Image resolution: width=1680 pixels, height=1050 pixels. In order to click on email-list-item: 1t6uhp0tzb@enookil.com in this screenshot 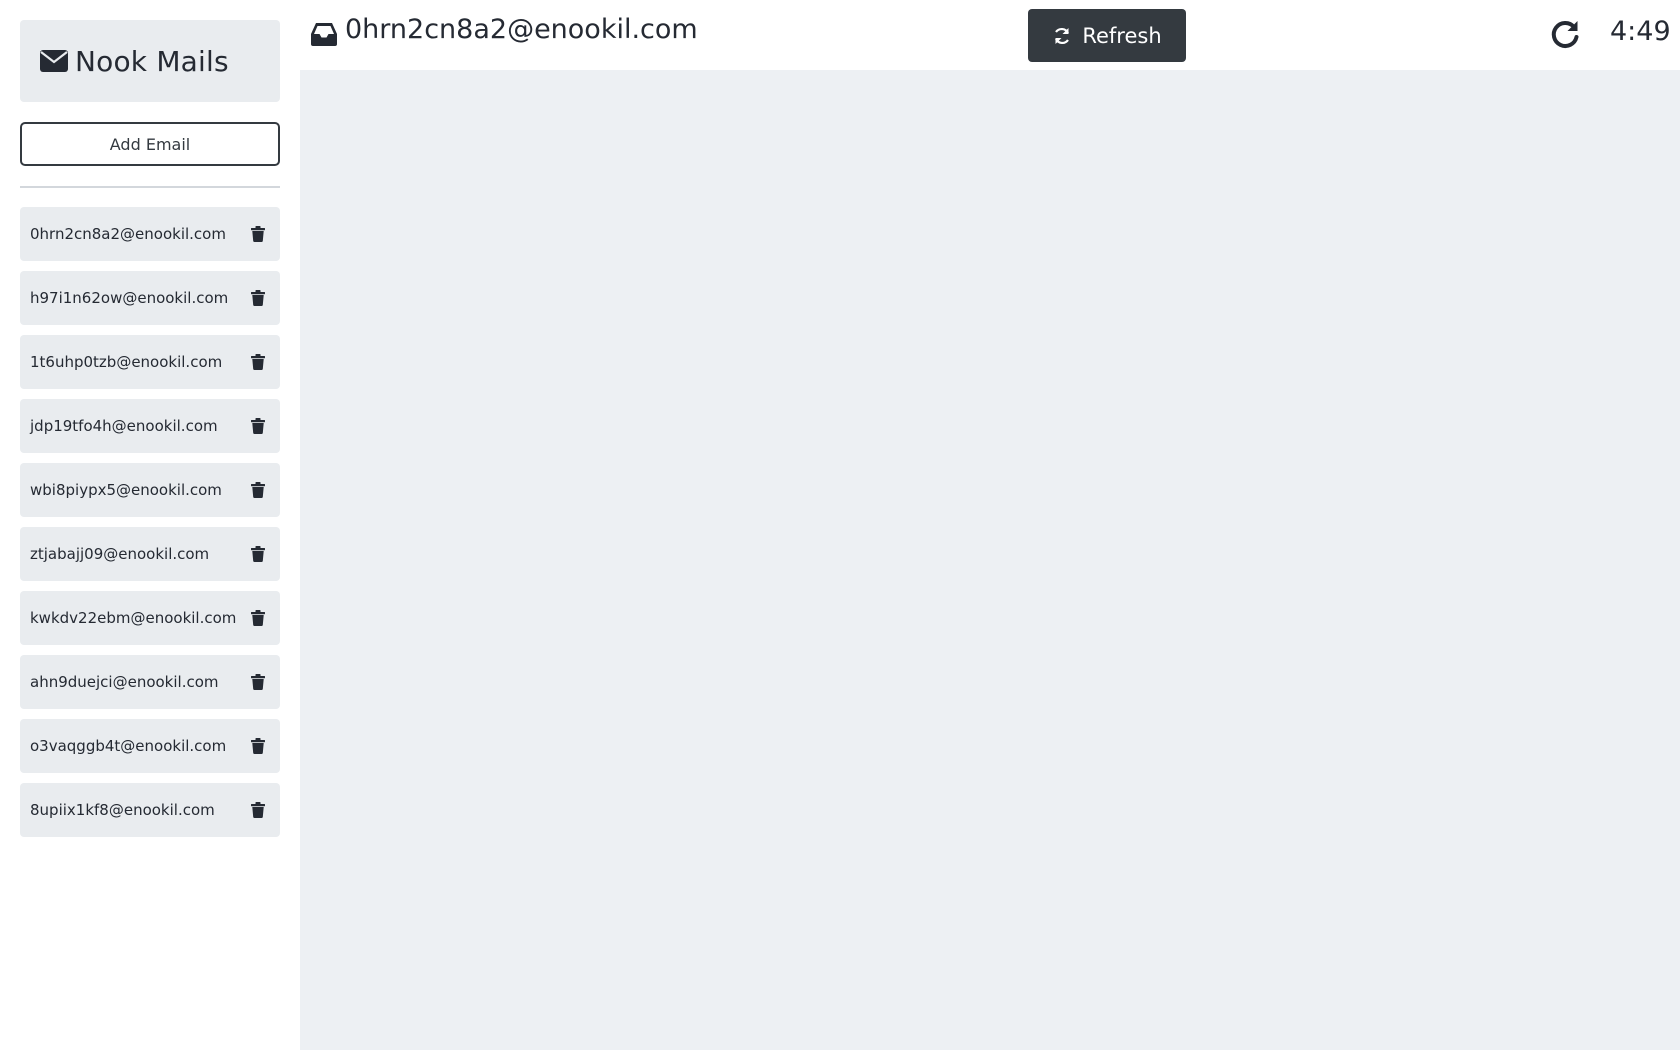, I will do `click(150, 362)`.